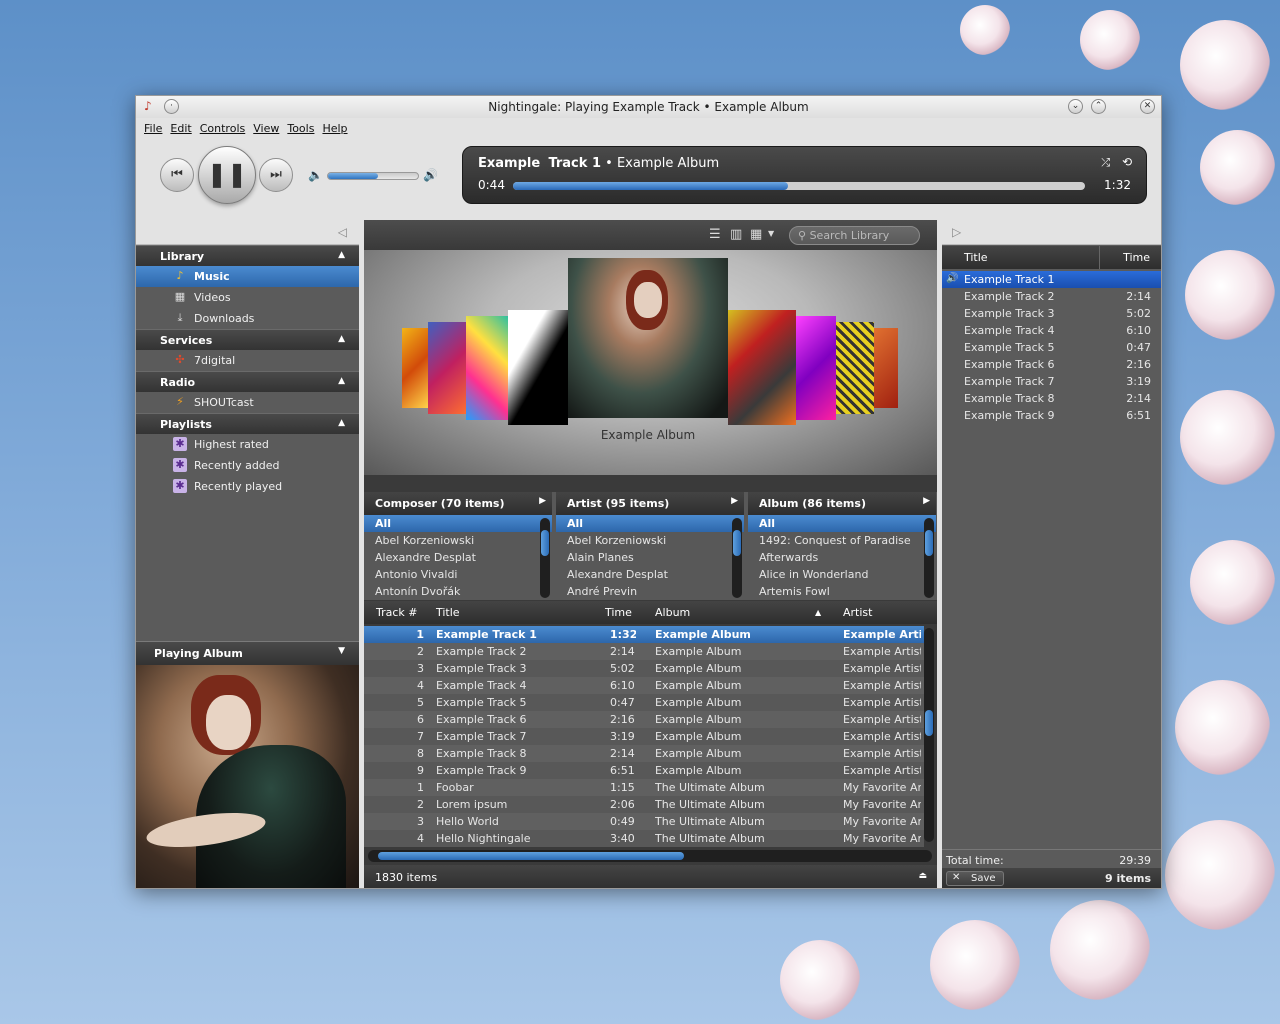  Describe the element at coordinates (448, 612) in the screenshot. I see `column-title: Title` at that location.